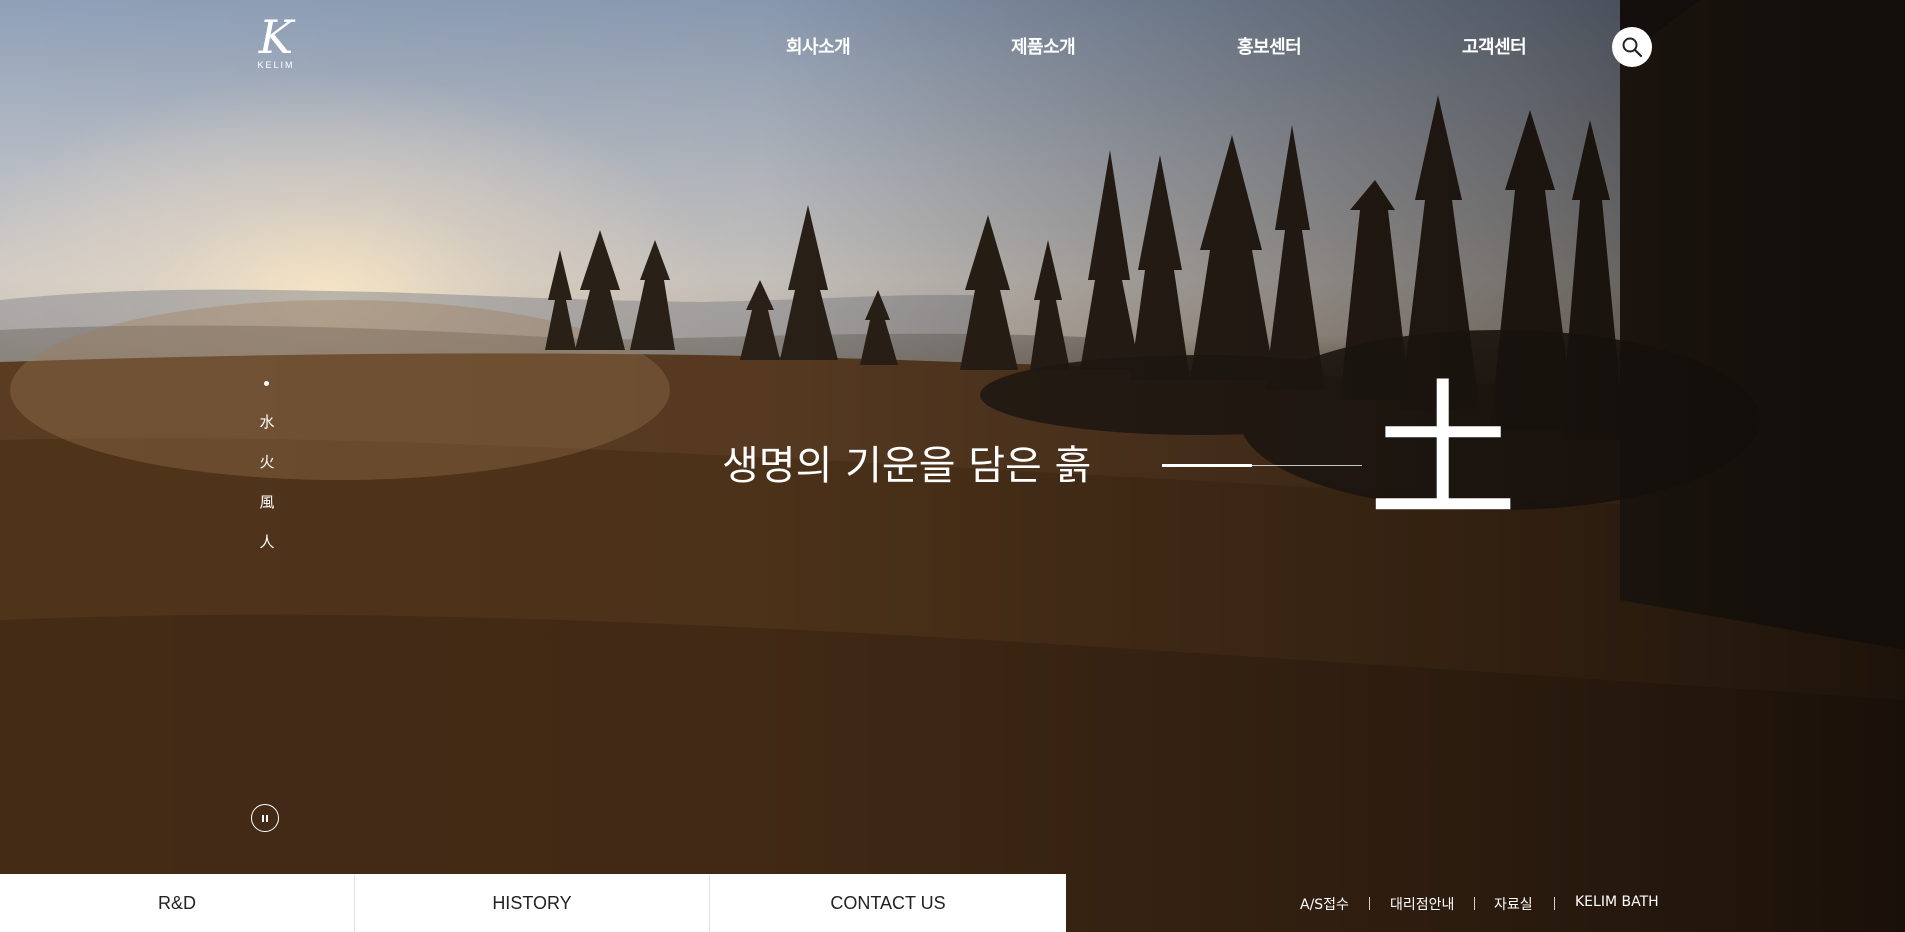 The width and height of the screenshot is (1905, 932). What do you see at coordinates (276, 37) in the screenshot?
I see `logo-mark: K` at bounding box center [276, 37].